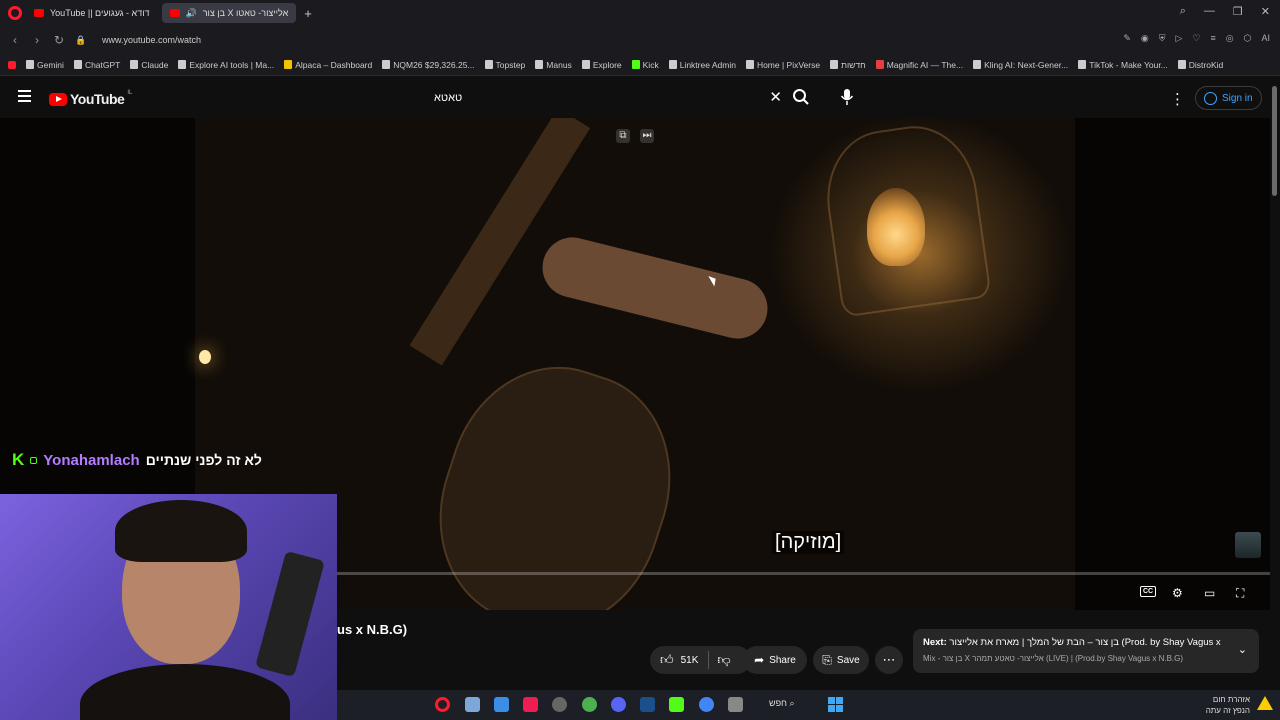  Describe the element at coordinates (1127, 38) in the screenshot. I see `edit-icon: ✎` at that location.